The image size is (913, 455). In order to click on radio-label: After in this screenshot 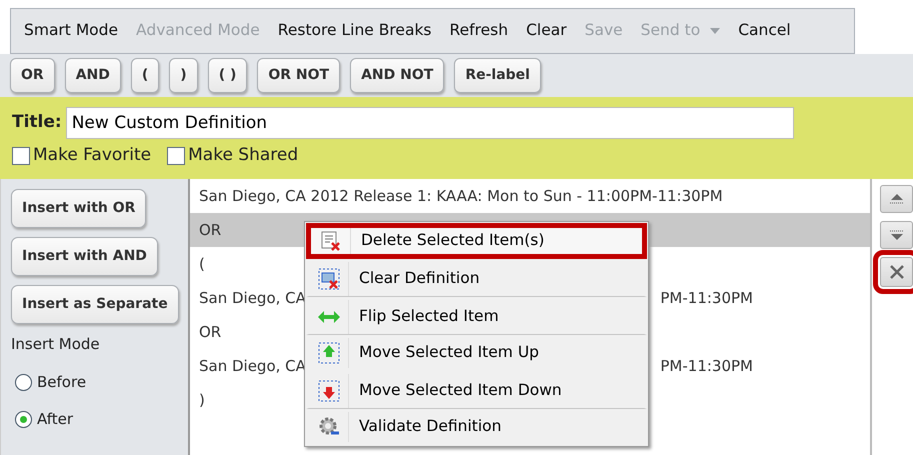, I will do `click(55, 419)`.